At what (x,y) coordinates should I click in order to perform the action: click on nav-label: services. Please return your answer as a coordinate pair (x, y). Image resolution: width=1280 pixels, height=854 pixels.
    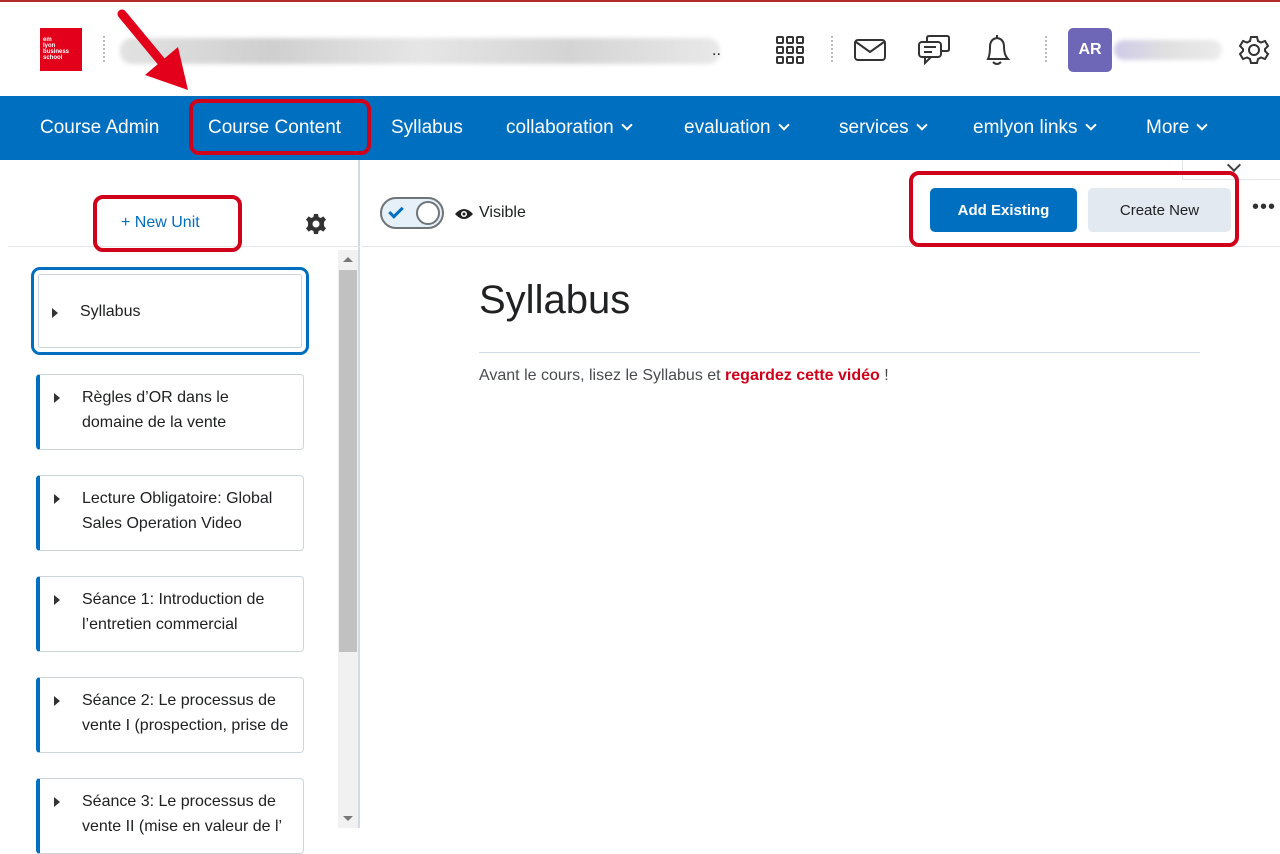
    Looking at the image, I should click on (874, 127).